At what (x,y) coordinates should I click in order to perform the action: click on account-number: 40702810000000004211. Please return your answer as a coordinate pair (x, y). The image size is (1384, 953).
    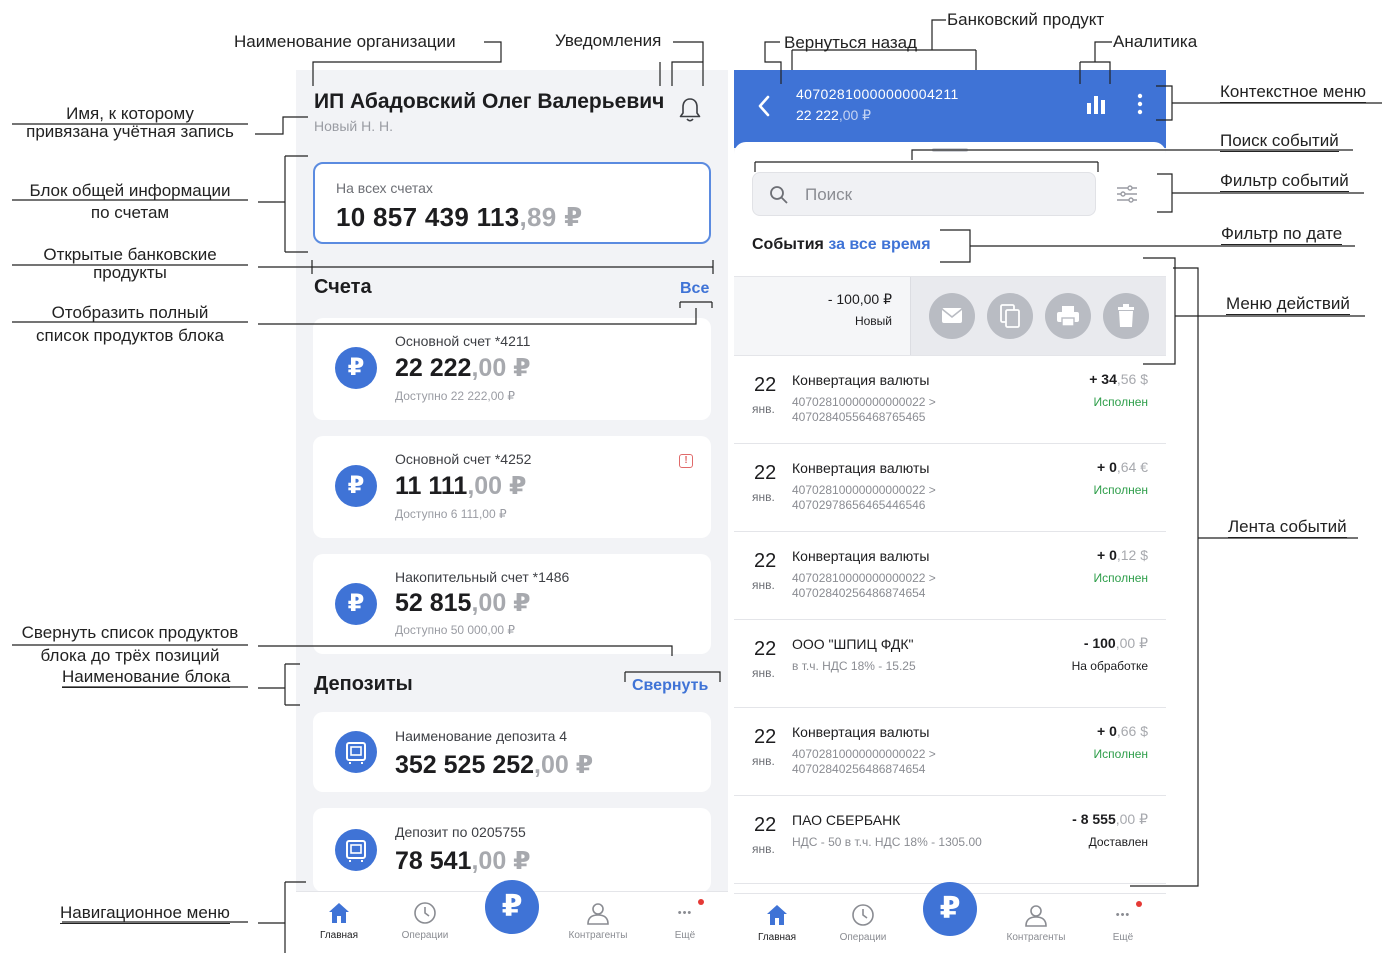
    Looking at the image, I should click on (877, 94).